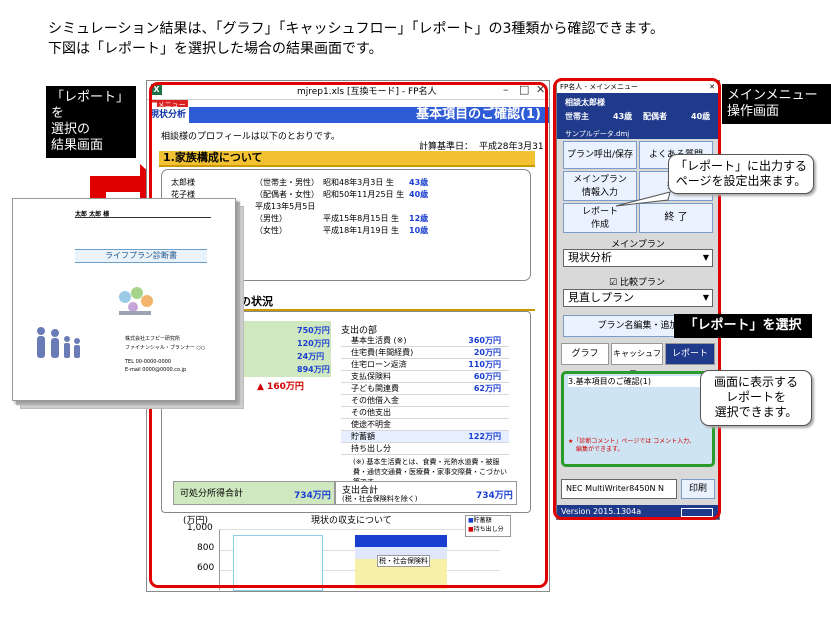  I want to click on callout-select-page: 画面に表示する レポートを 選択できます。, so click(756, 398).